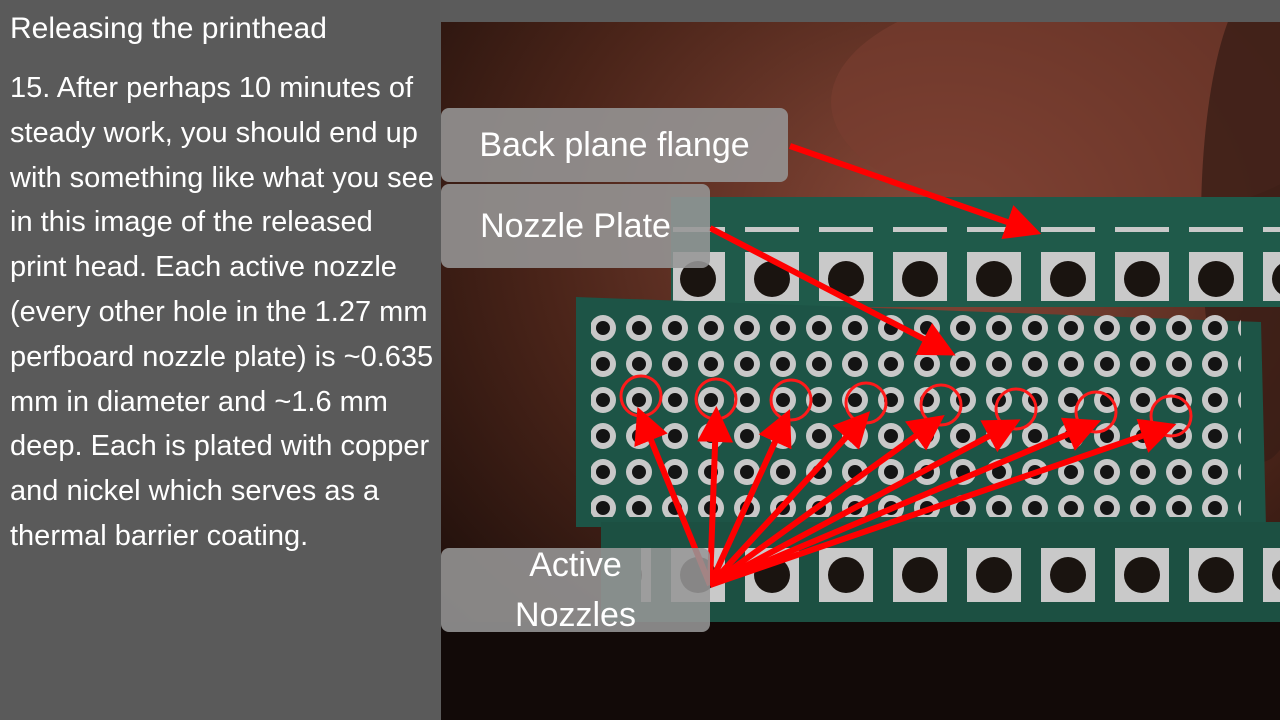  What do you see at coordinates (575, 226) in the screenshot?
I see `callout-nozzle-plate: Nozzle Plate` at bounding box center [575, 226].